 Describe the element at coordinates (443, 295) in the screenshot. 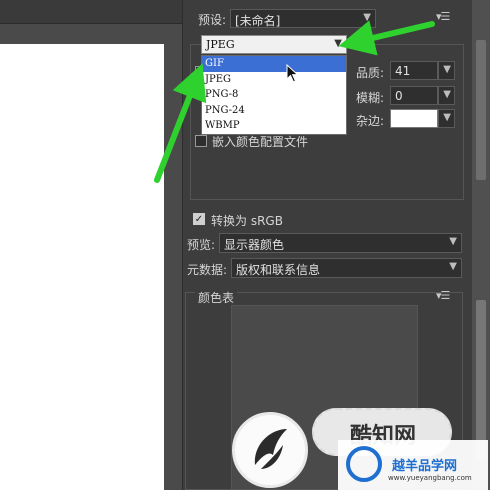

I see `color-table-menu-icon: ▾☰` at that location.